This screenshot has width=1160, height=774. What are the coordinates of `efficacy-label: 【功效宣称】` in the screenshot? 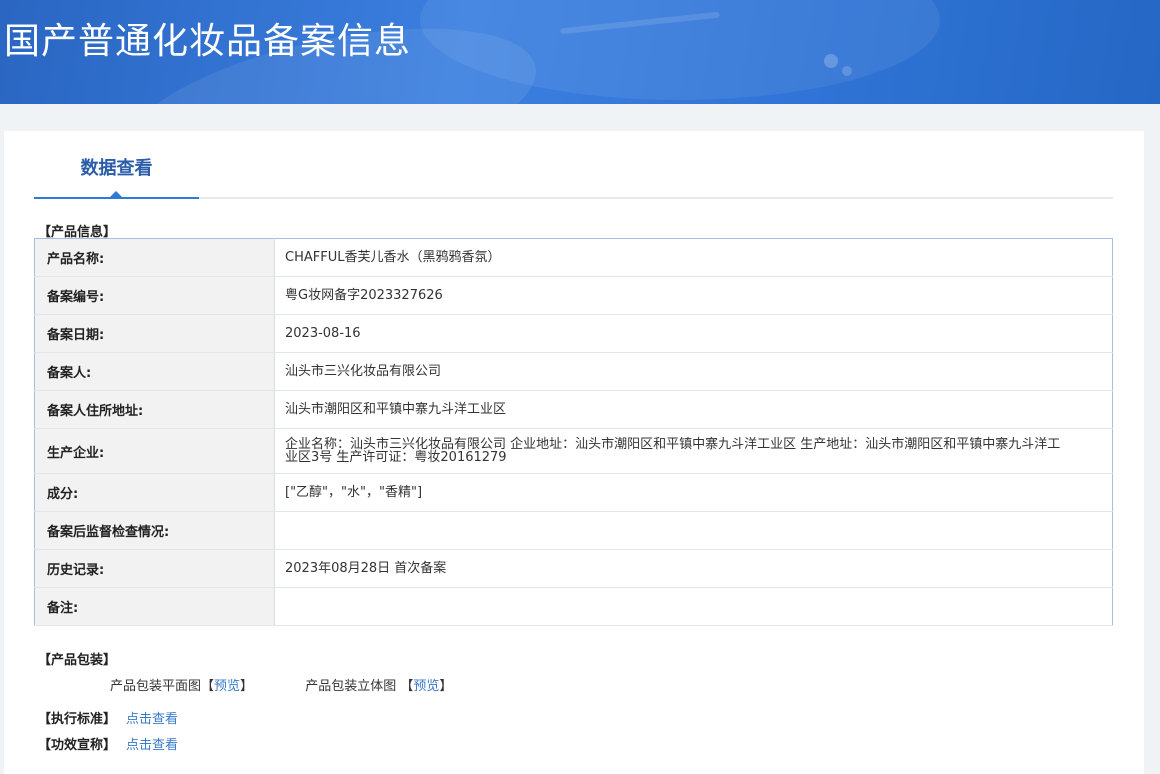 It's located at (77, 745).